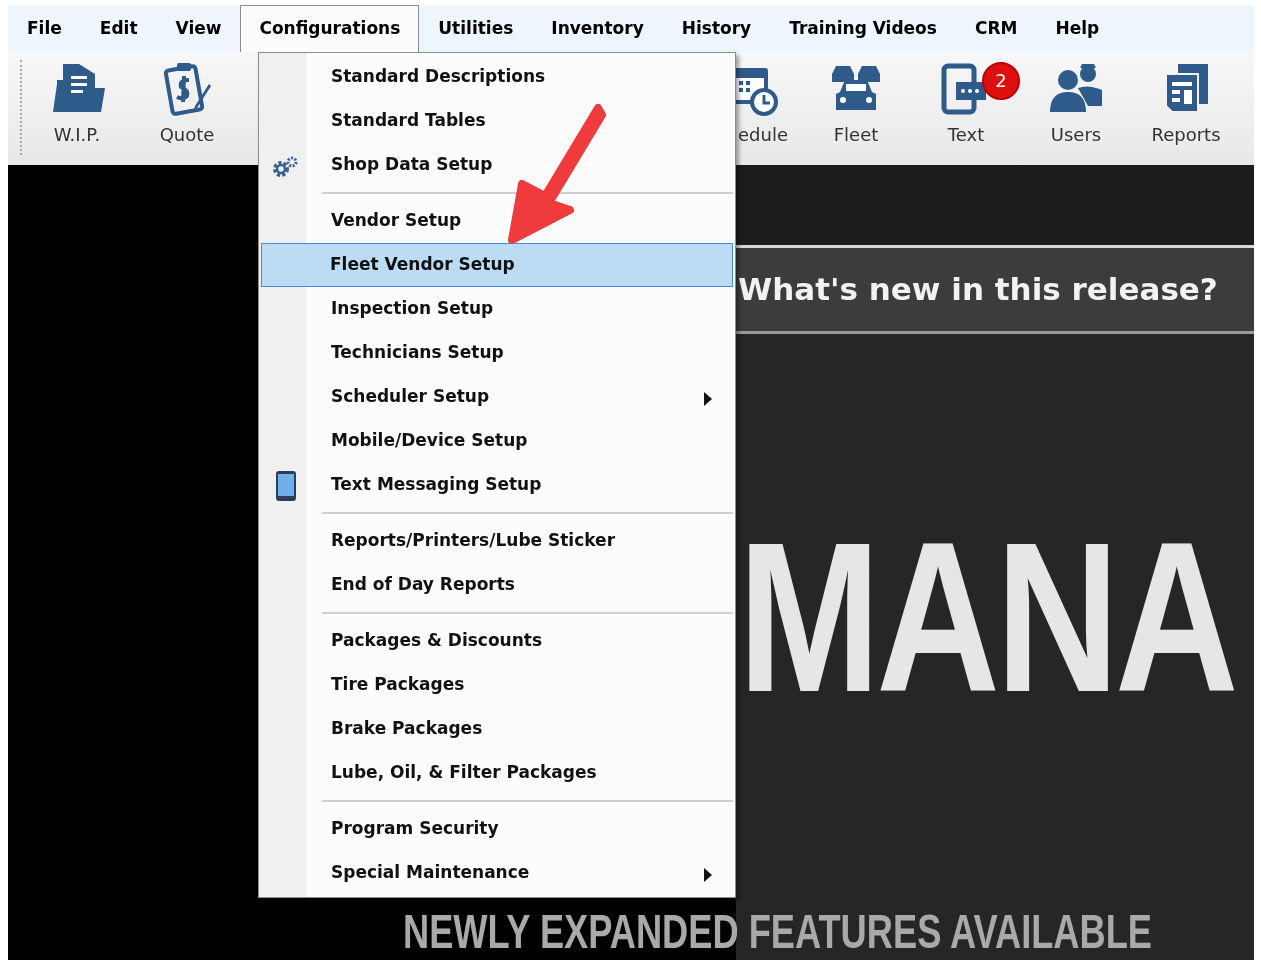 The width and height of the screenshot is (1261, 960). What do you see at coordinates (497, 265) in the screenshot?
I see `menu-item: Fleet Vendor Setup` at bounding box center [497, 265].